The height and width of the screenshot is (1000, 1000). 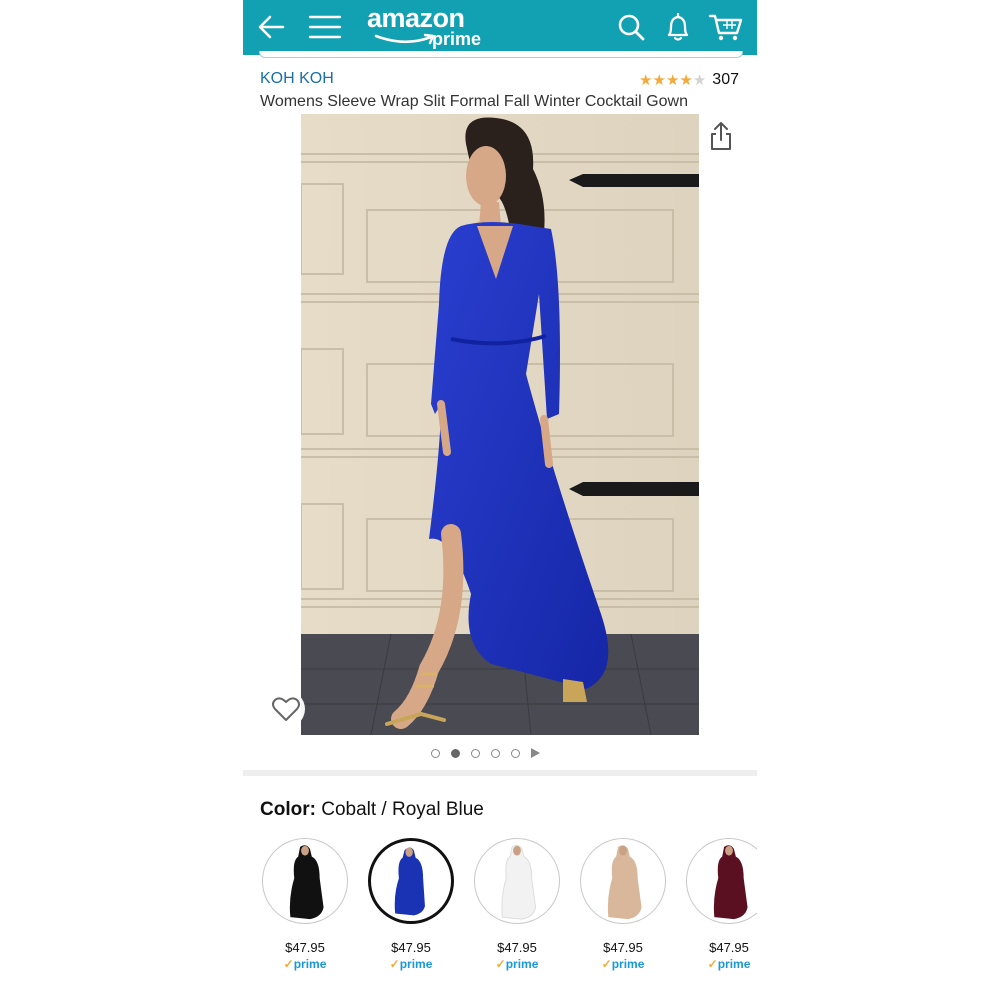 What do you see at coordinates (271, 27) in the screenshot?
I see `back-arrow-icon` at bounding box center [271, 27].